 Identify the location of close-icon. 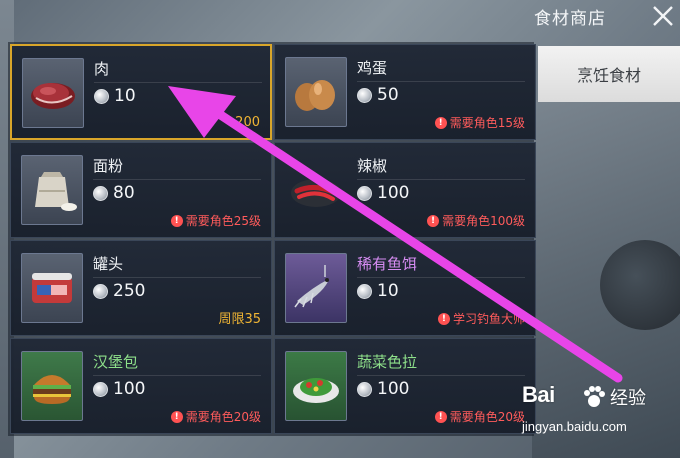
(663, 16).